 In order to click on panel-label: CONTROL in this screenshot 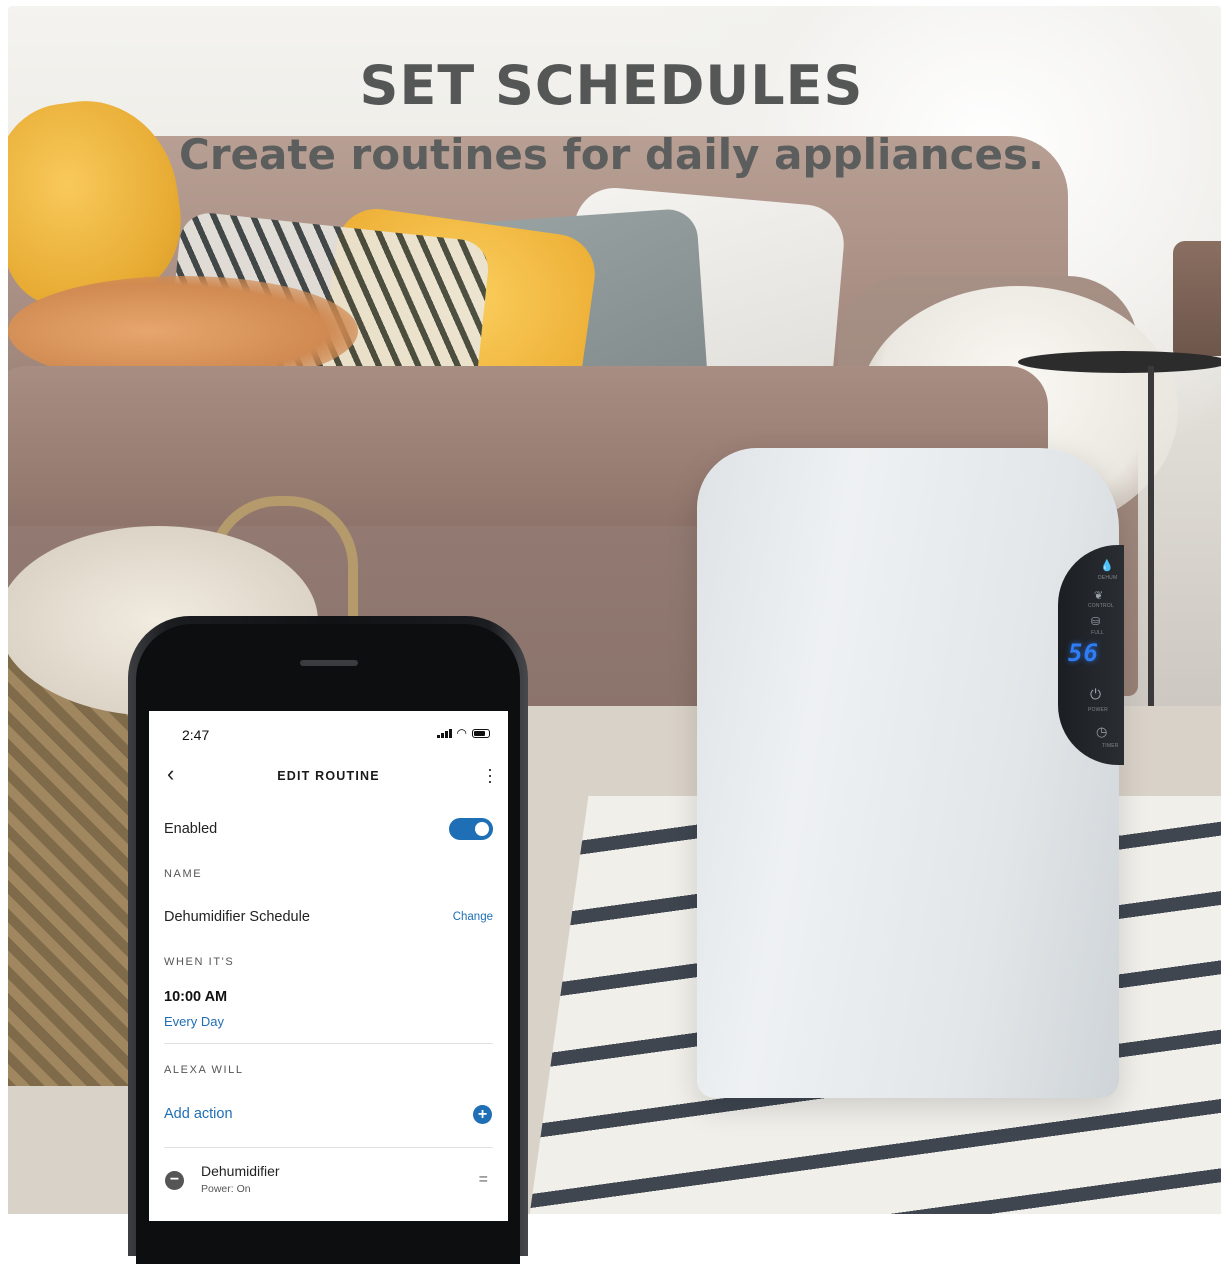, I will do `click(1101, 606)`.